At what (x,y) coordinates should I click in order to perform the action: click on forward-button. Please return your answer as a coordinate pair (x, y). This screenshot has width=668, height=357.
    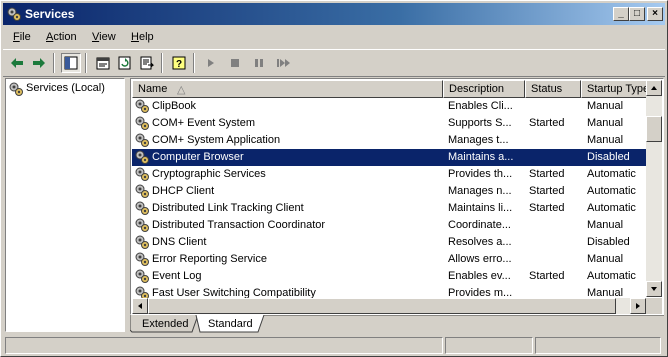
    Looking at the image, I should click on (39, 63).